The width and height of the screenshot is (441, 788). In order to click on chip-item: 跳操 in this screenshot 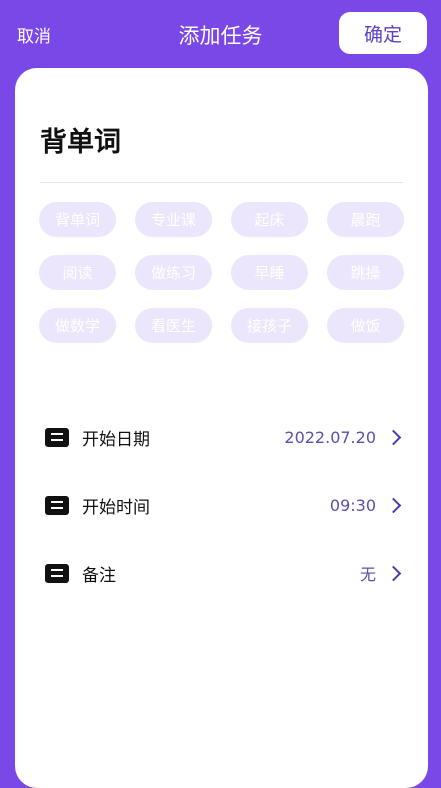, I will do `click(365, 272)`.